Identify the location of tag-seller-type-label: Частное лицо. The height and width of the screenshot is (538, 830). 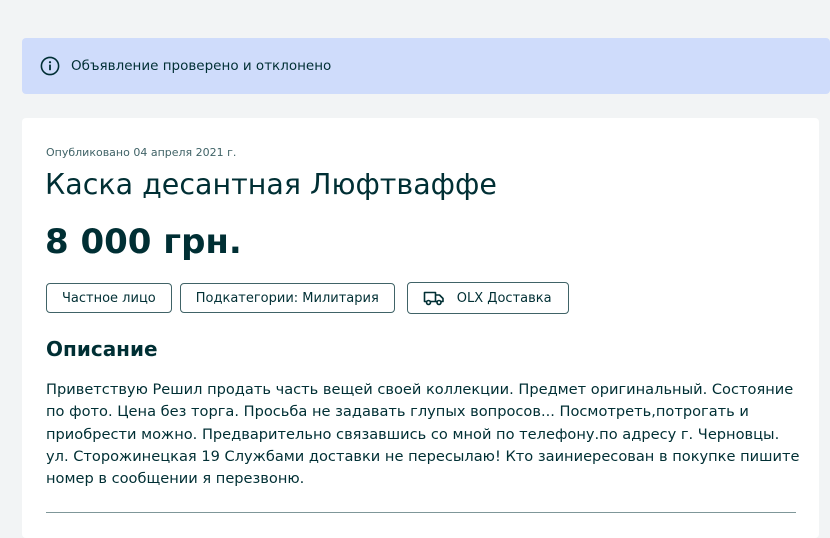
(109, 298).